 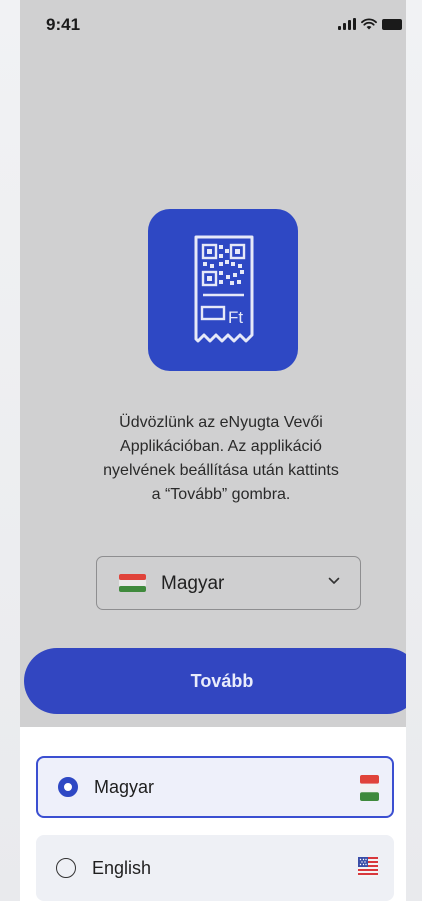 I want to click on language-select: Magyar, so click(x=228, y=583).